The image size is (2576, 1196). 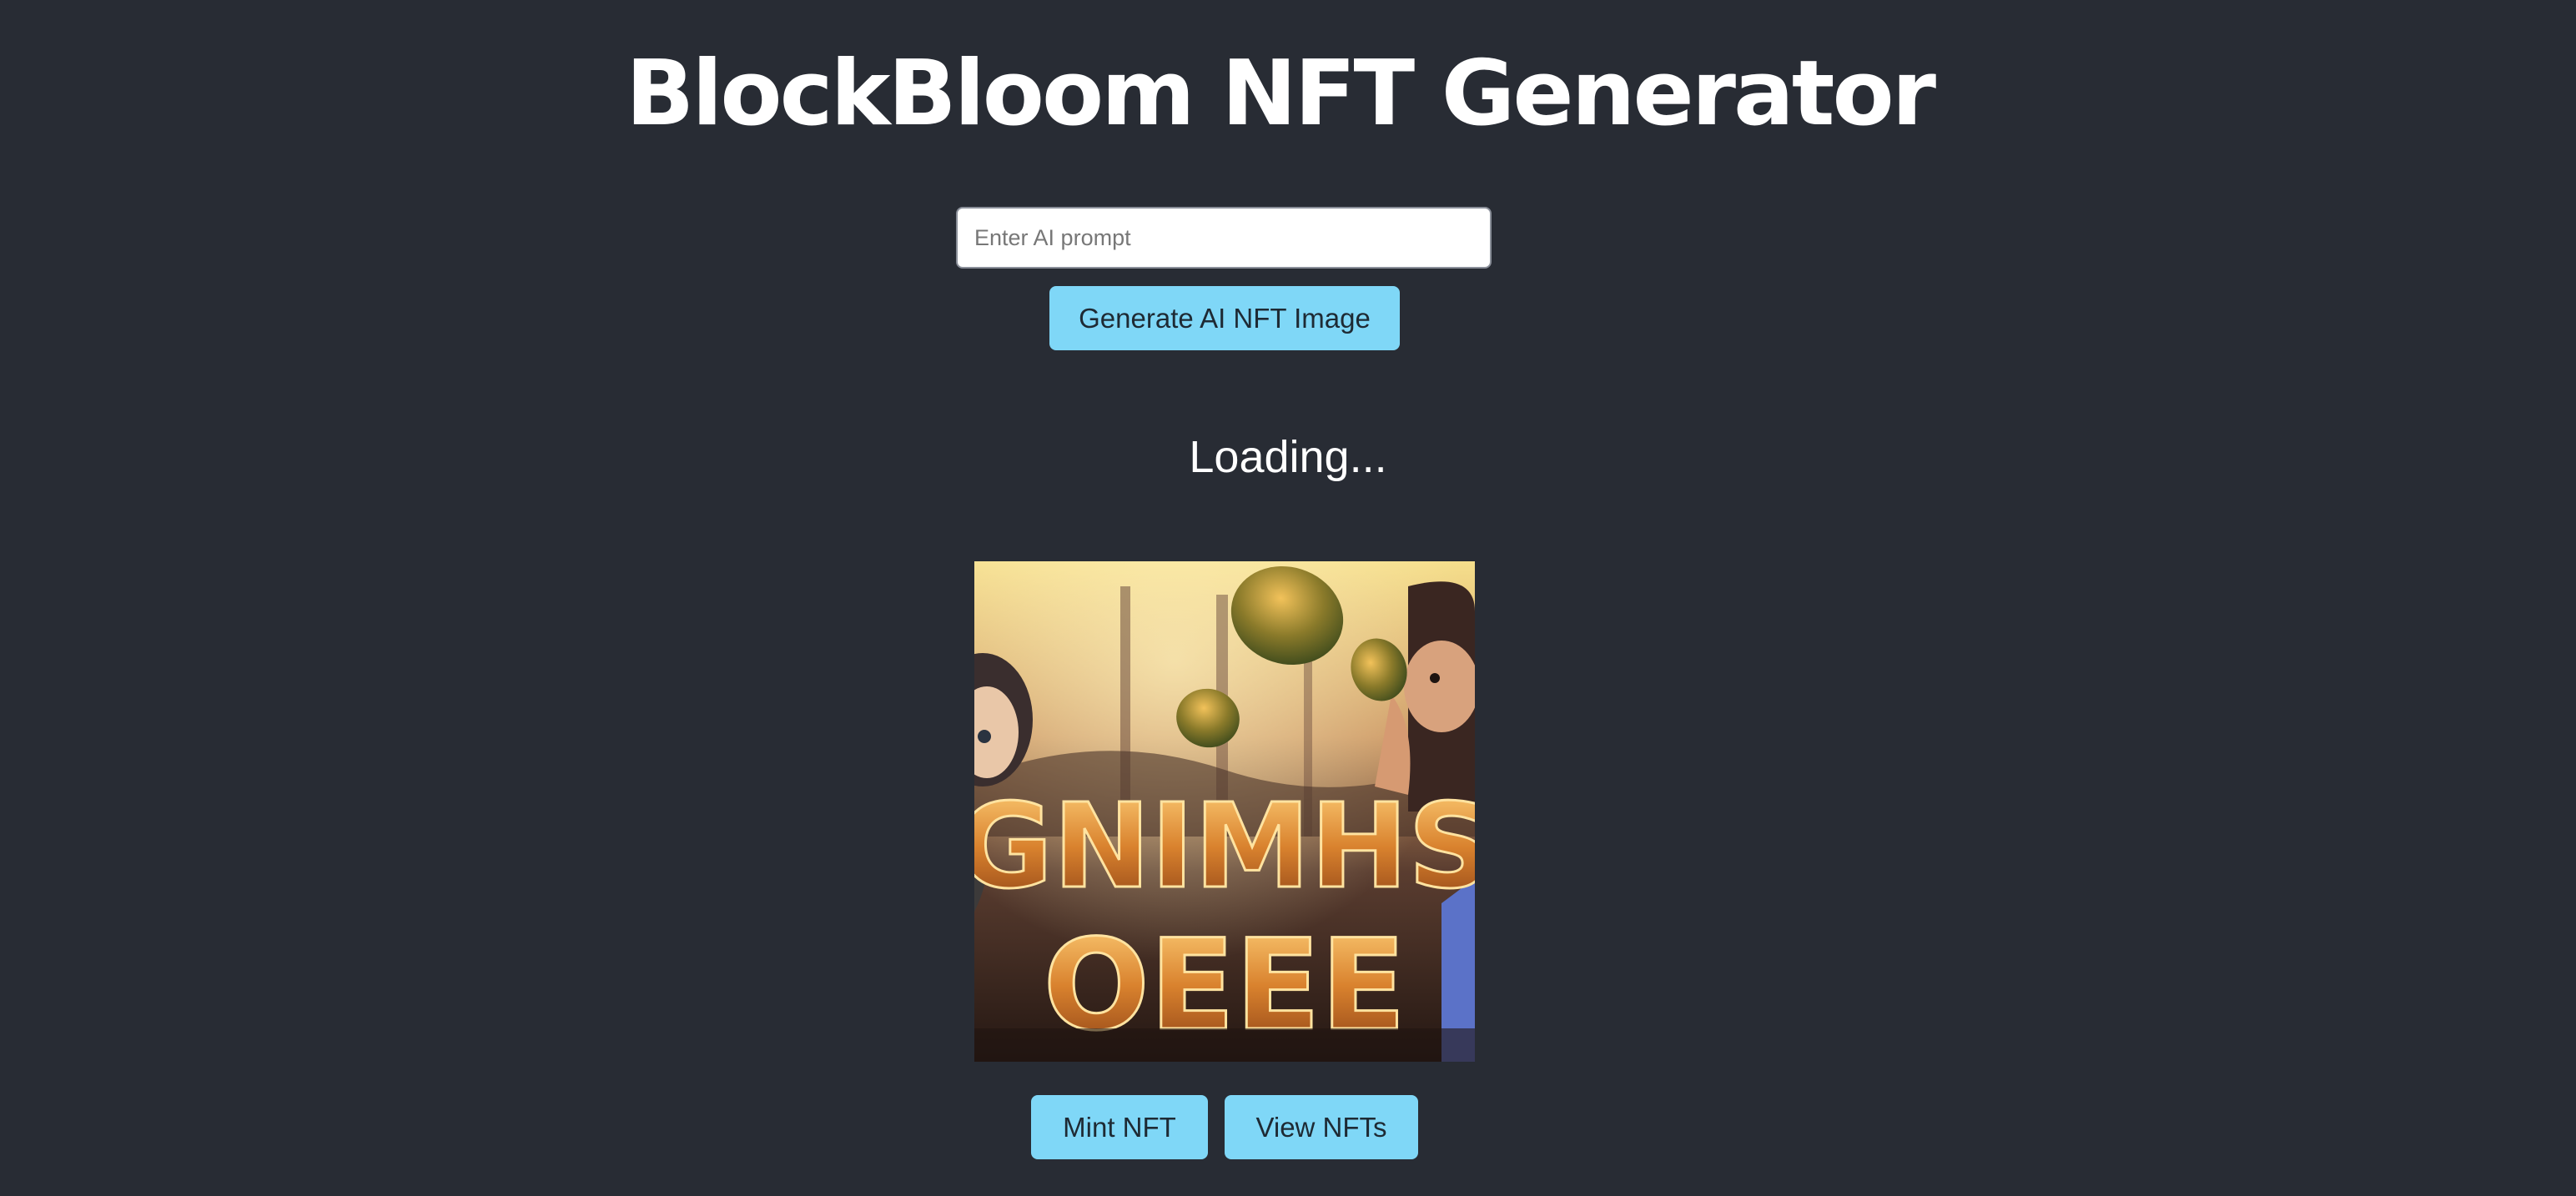 I want to click on view-nfts-button: View NFTs, so click(x=1321, y=1127).